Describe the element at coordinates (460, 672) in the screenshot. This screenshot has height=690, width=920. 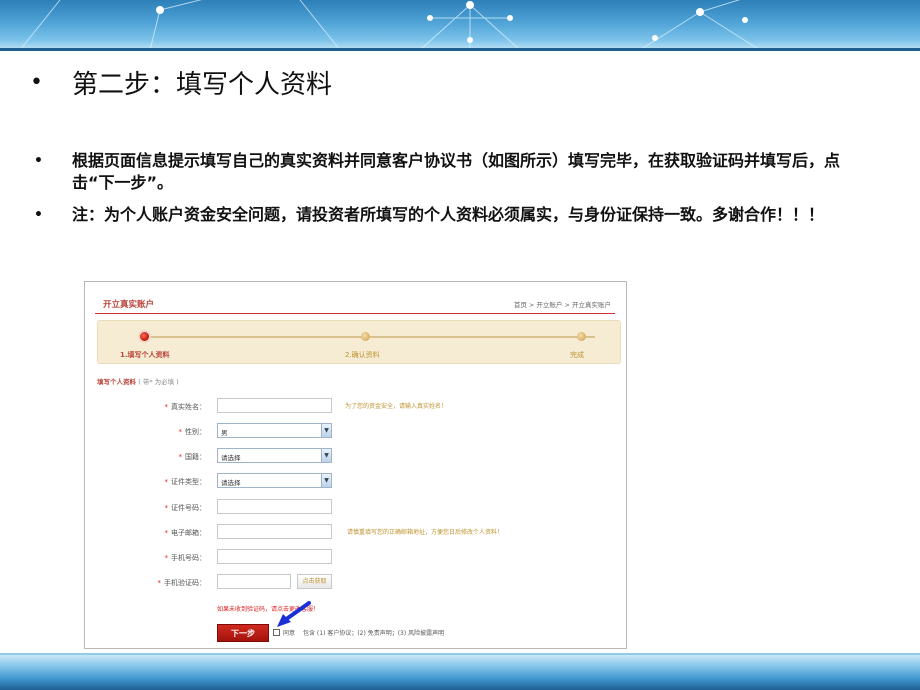
I see `bottom-banner` at that location.